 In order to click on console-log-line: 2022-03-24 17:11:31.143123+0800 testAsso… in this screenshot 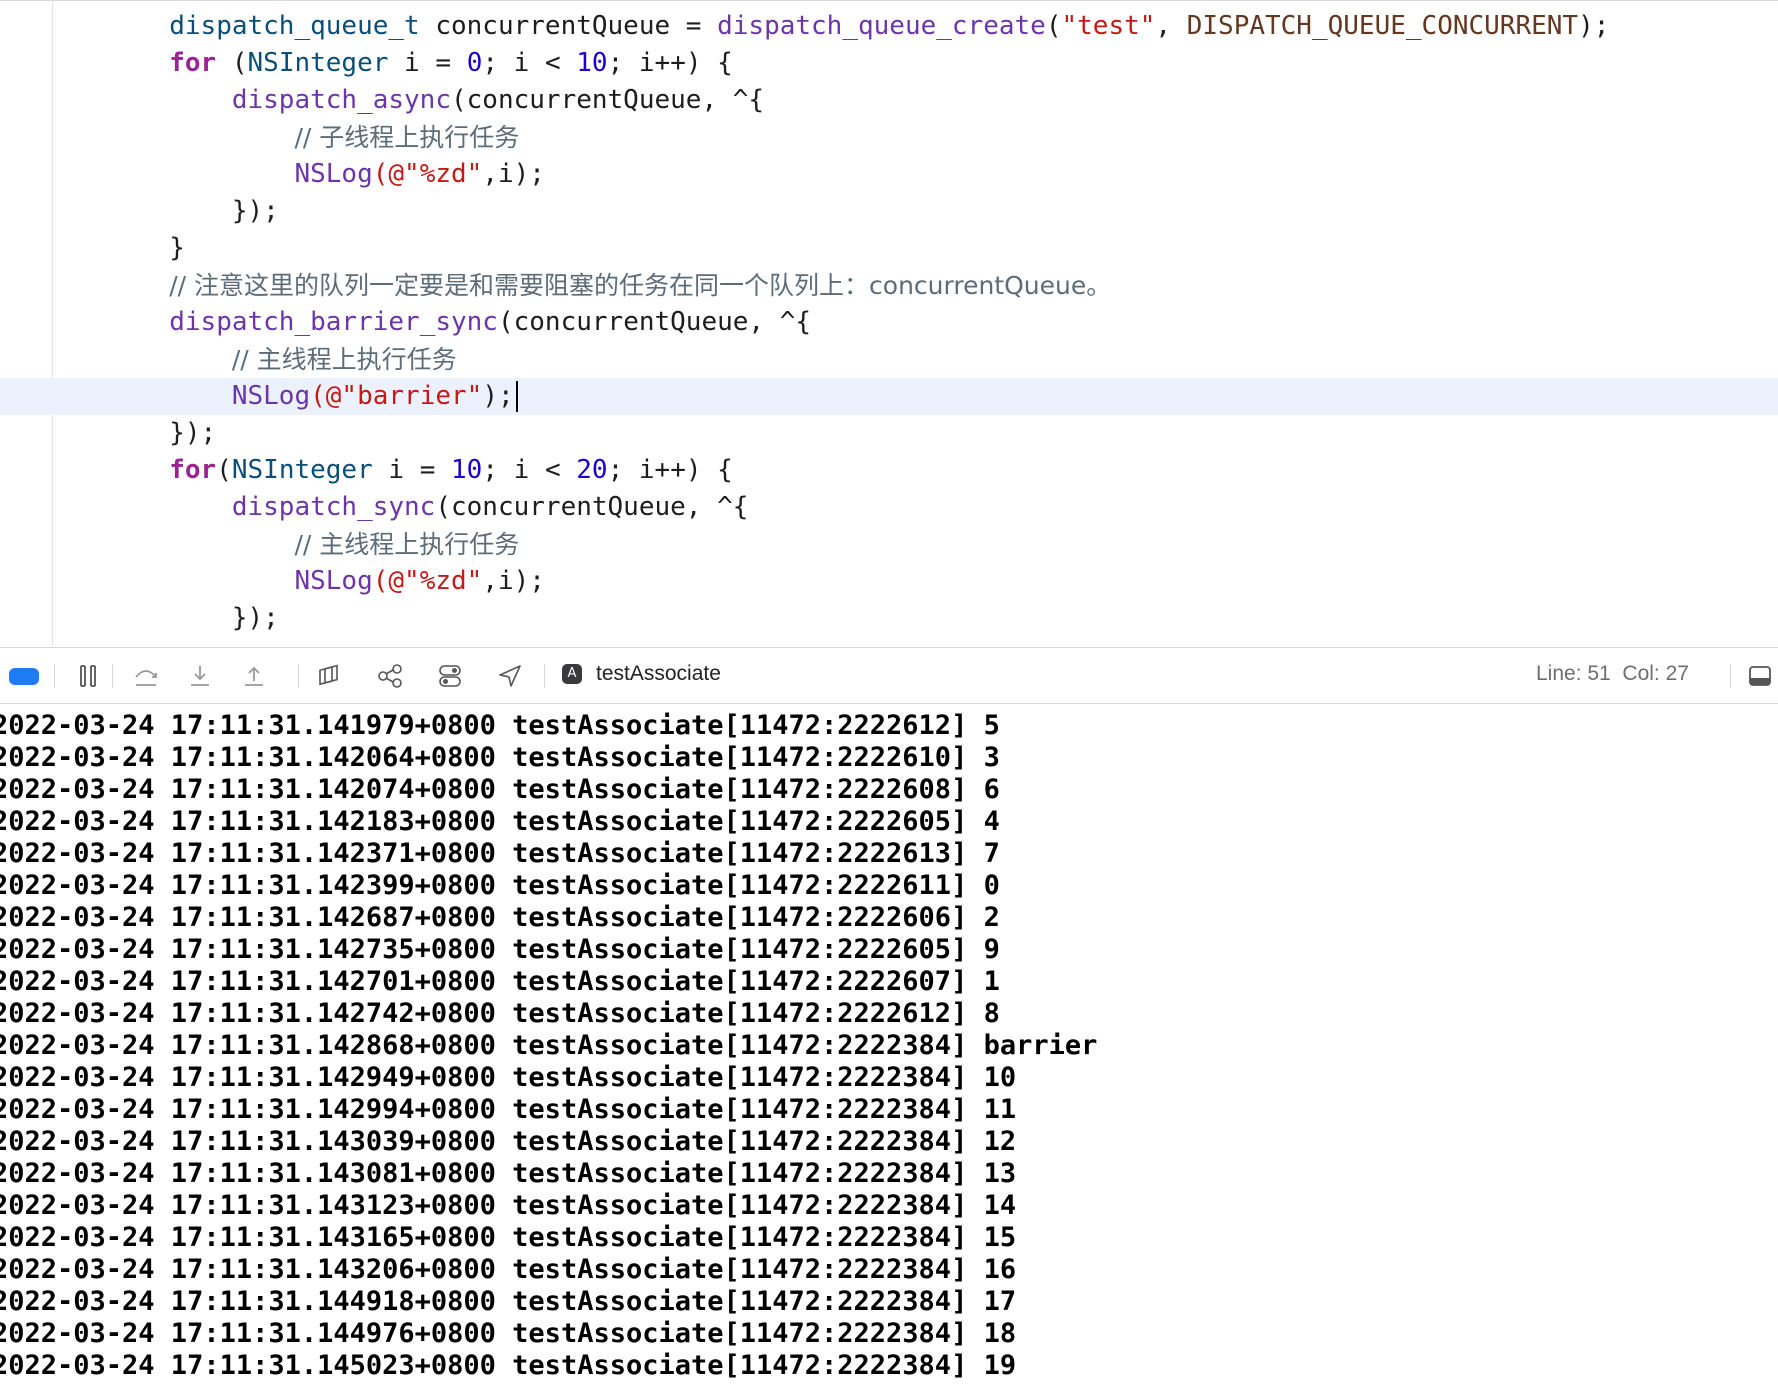, I will do `click(508, 1205)`.